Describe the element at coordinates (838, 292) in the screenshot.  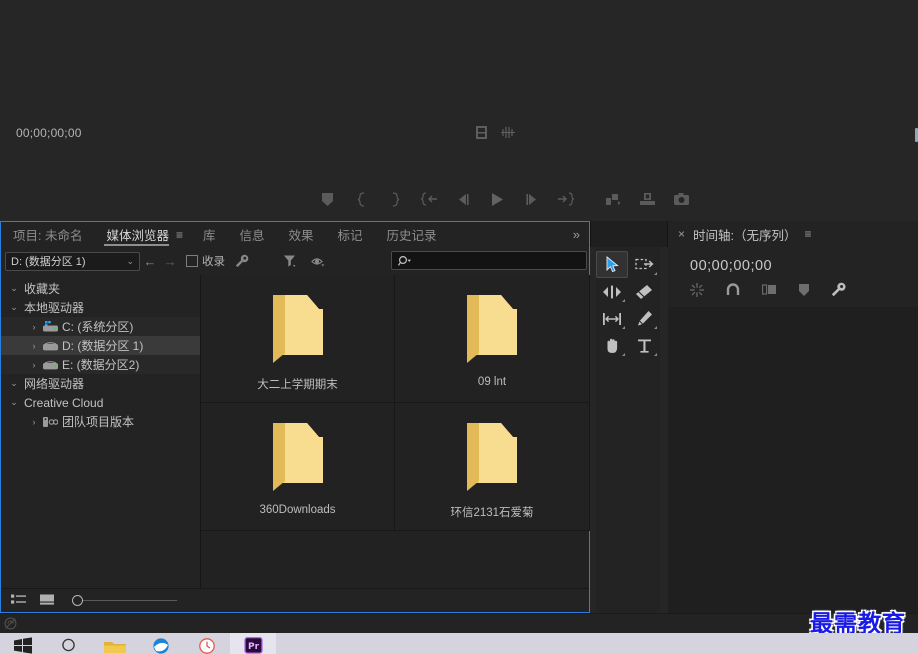
I see `timeline-settings-wrench-icon` at that location.